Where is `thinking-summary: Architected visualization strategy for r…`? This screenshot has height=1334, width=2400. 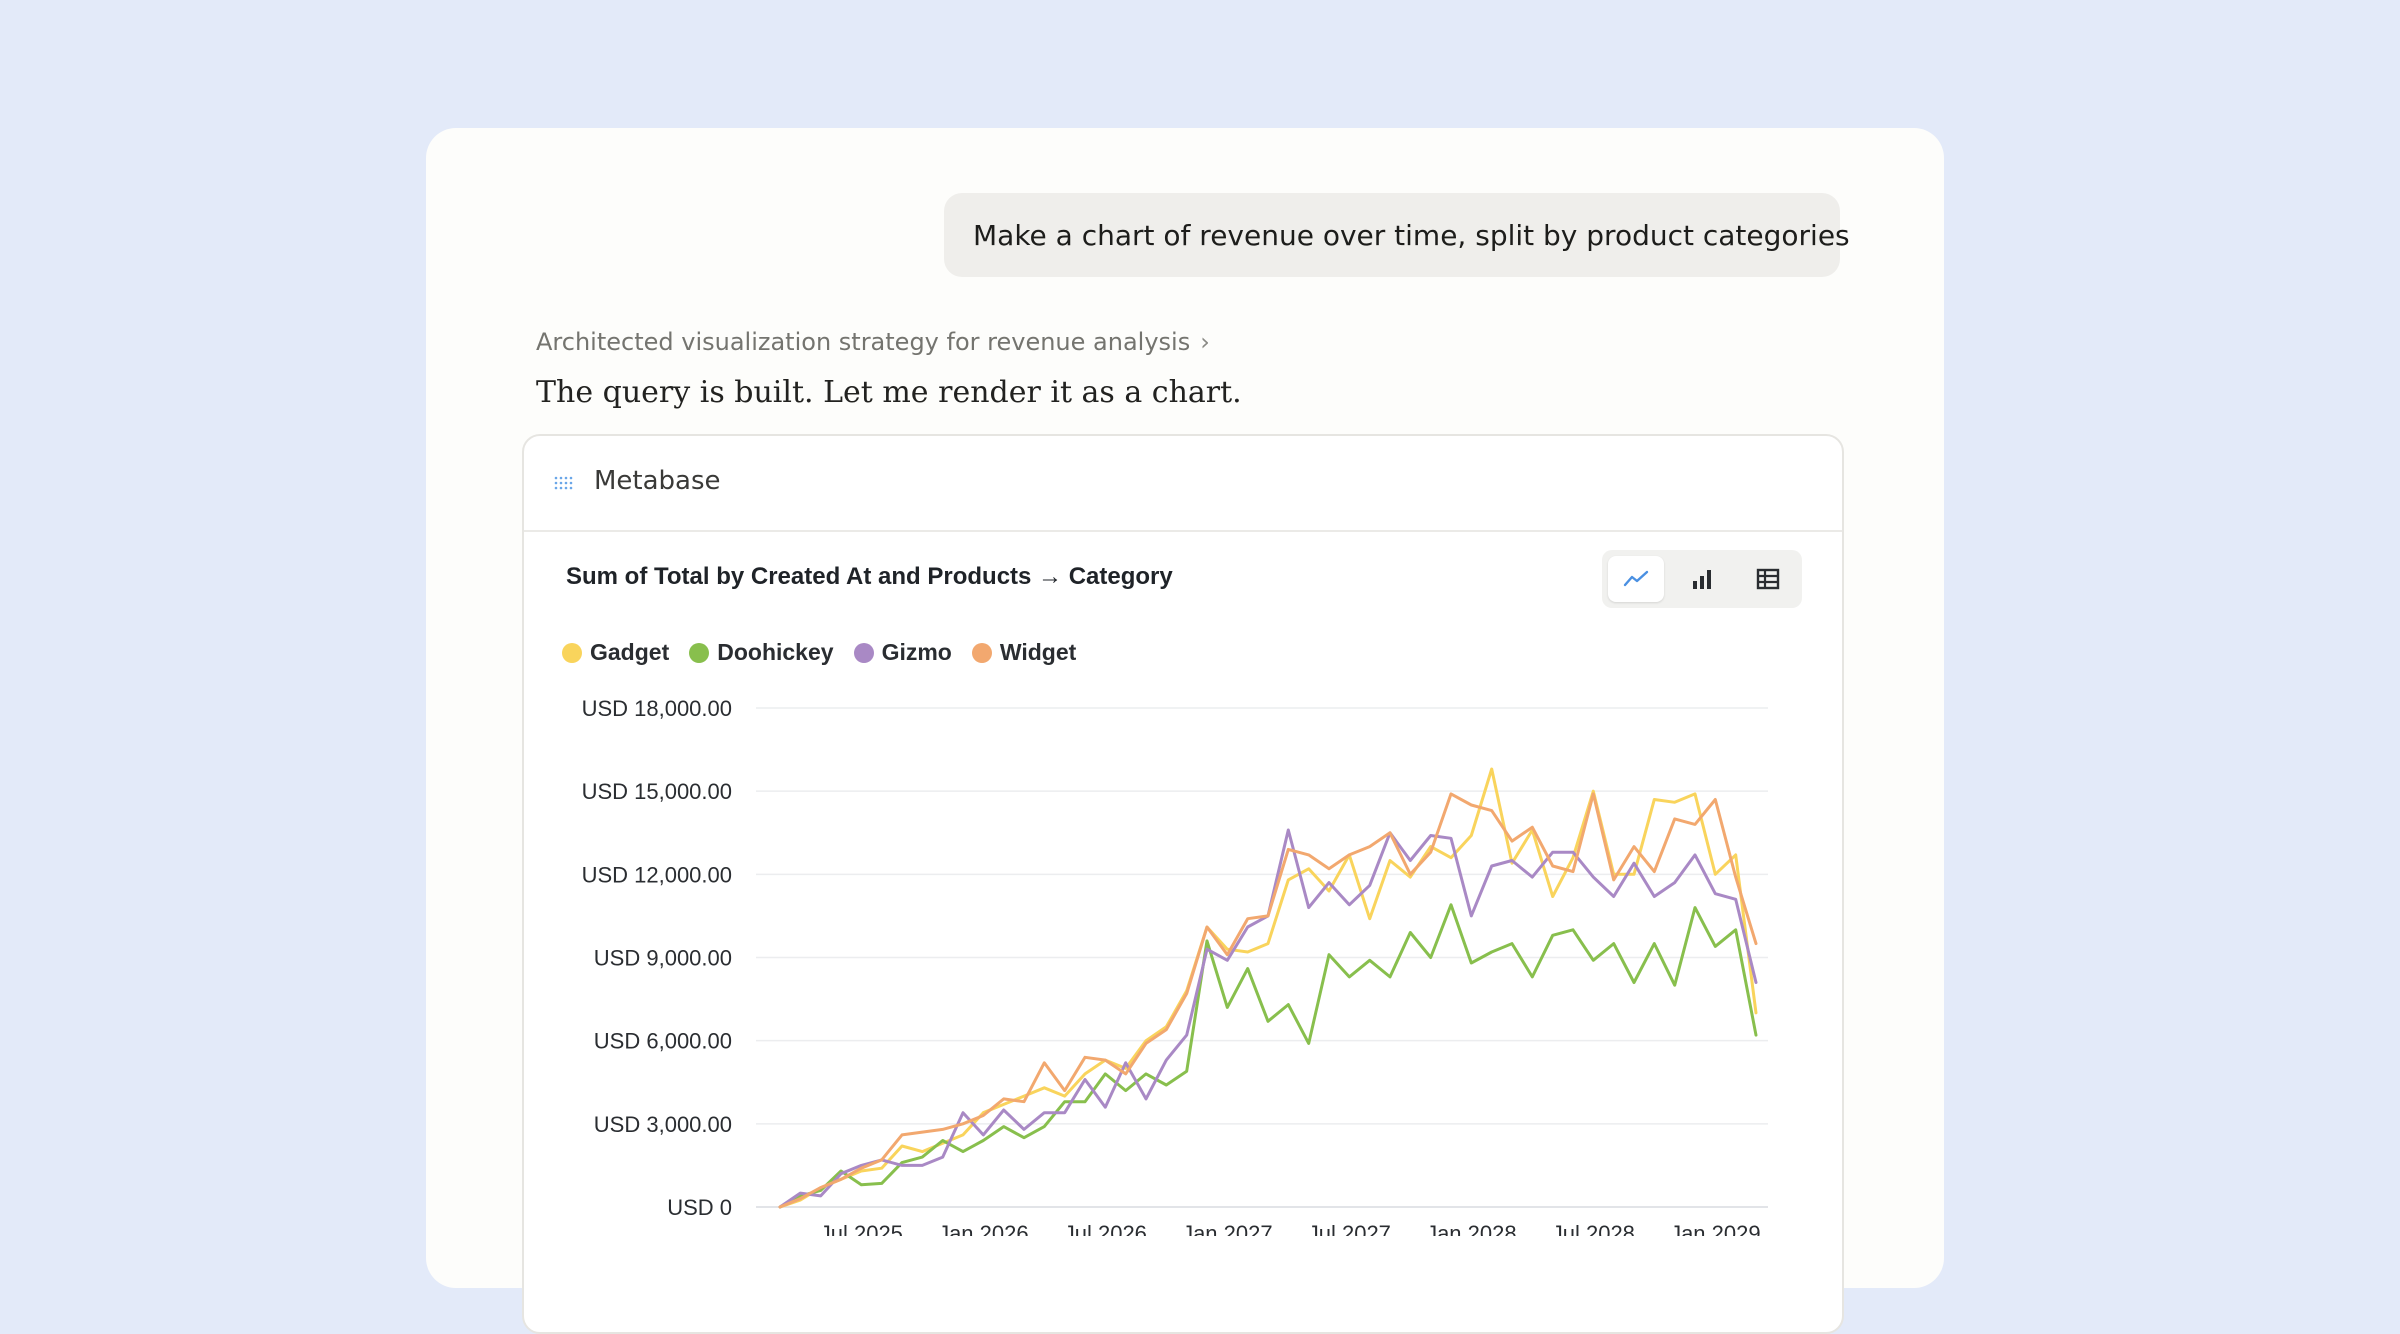 thinking-summary: Architected visualization strategy for r… is located at coordinates (873, 342).